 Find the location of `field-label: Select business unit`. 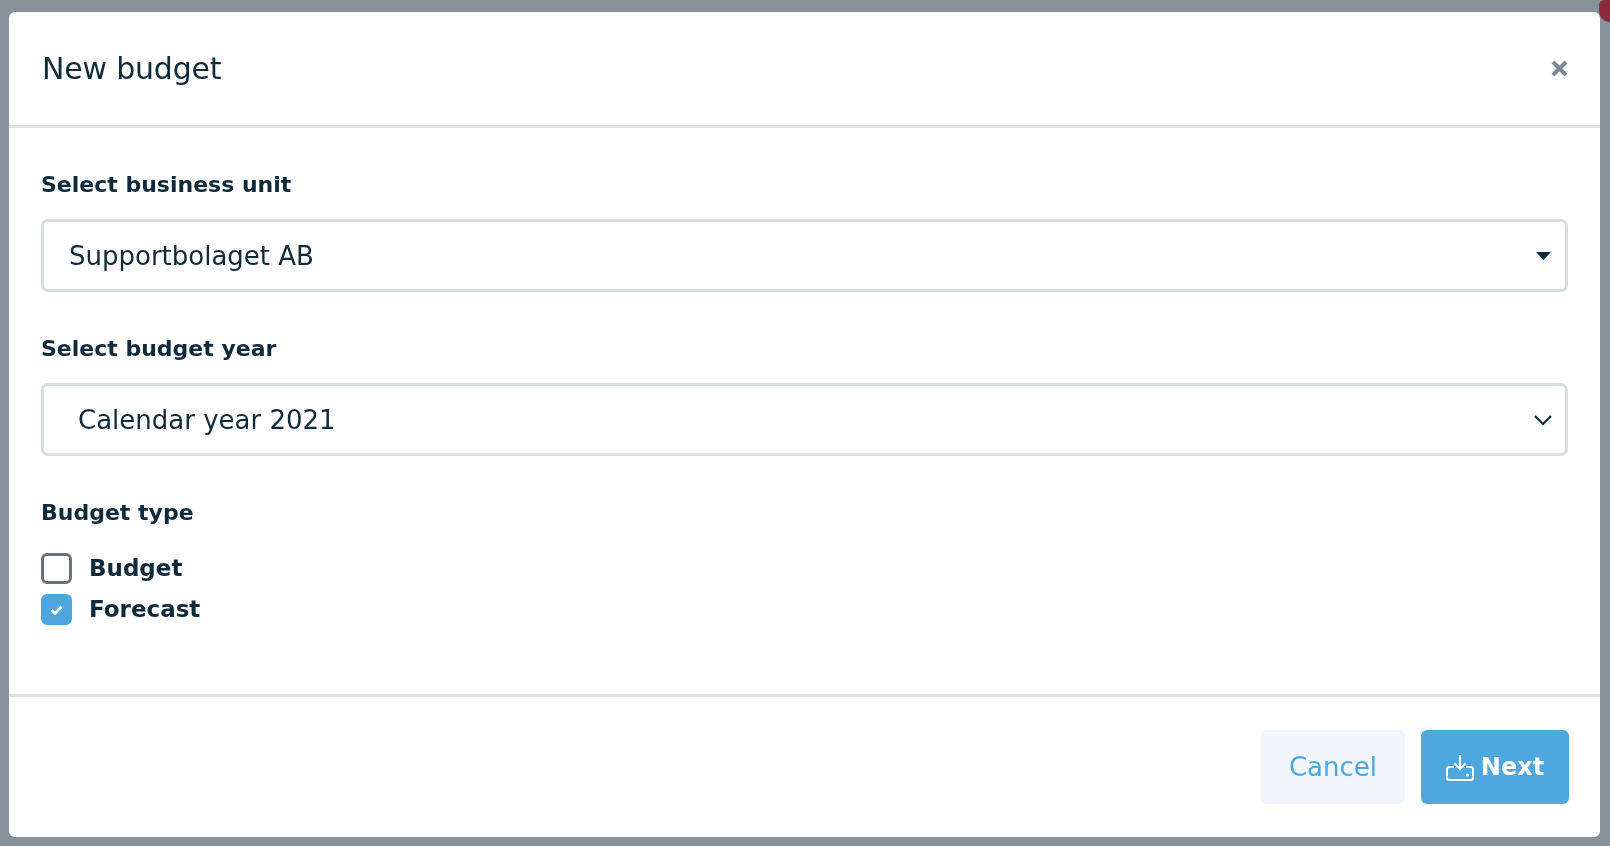

field-label: Select business unit is located at coordinates (166, 185).